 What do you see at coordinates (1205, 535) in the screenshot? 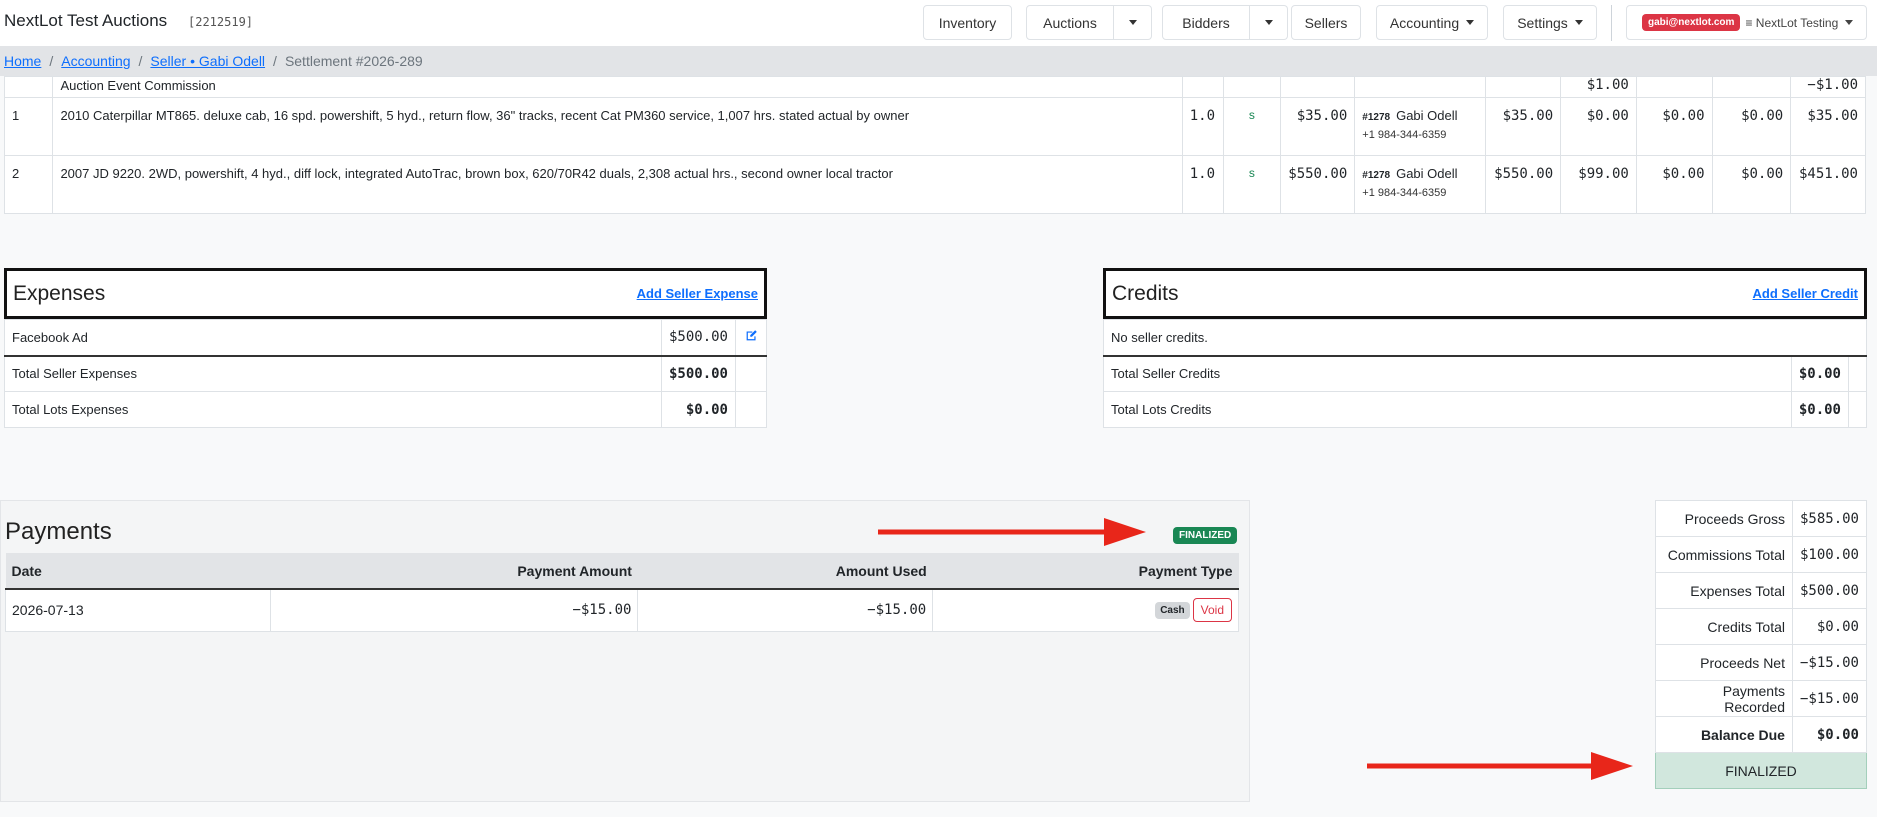
I see `finalized-badge: FINALIZED` at bounding box center [1205, 535].